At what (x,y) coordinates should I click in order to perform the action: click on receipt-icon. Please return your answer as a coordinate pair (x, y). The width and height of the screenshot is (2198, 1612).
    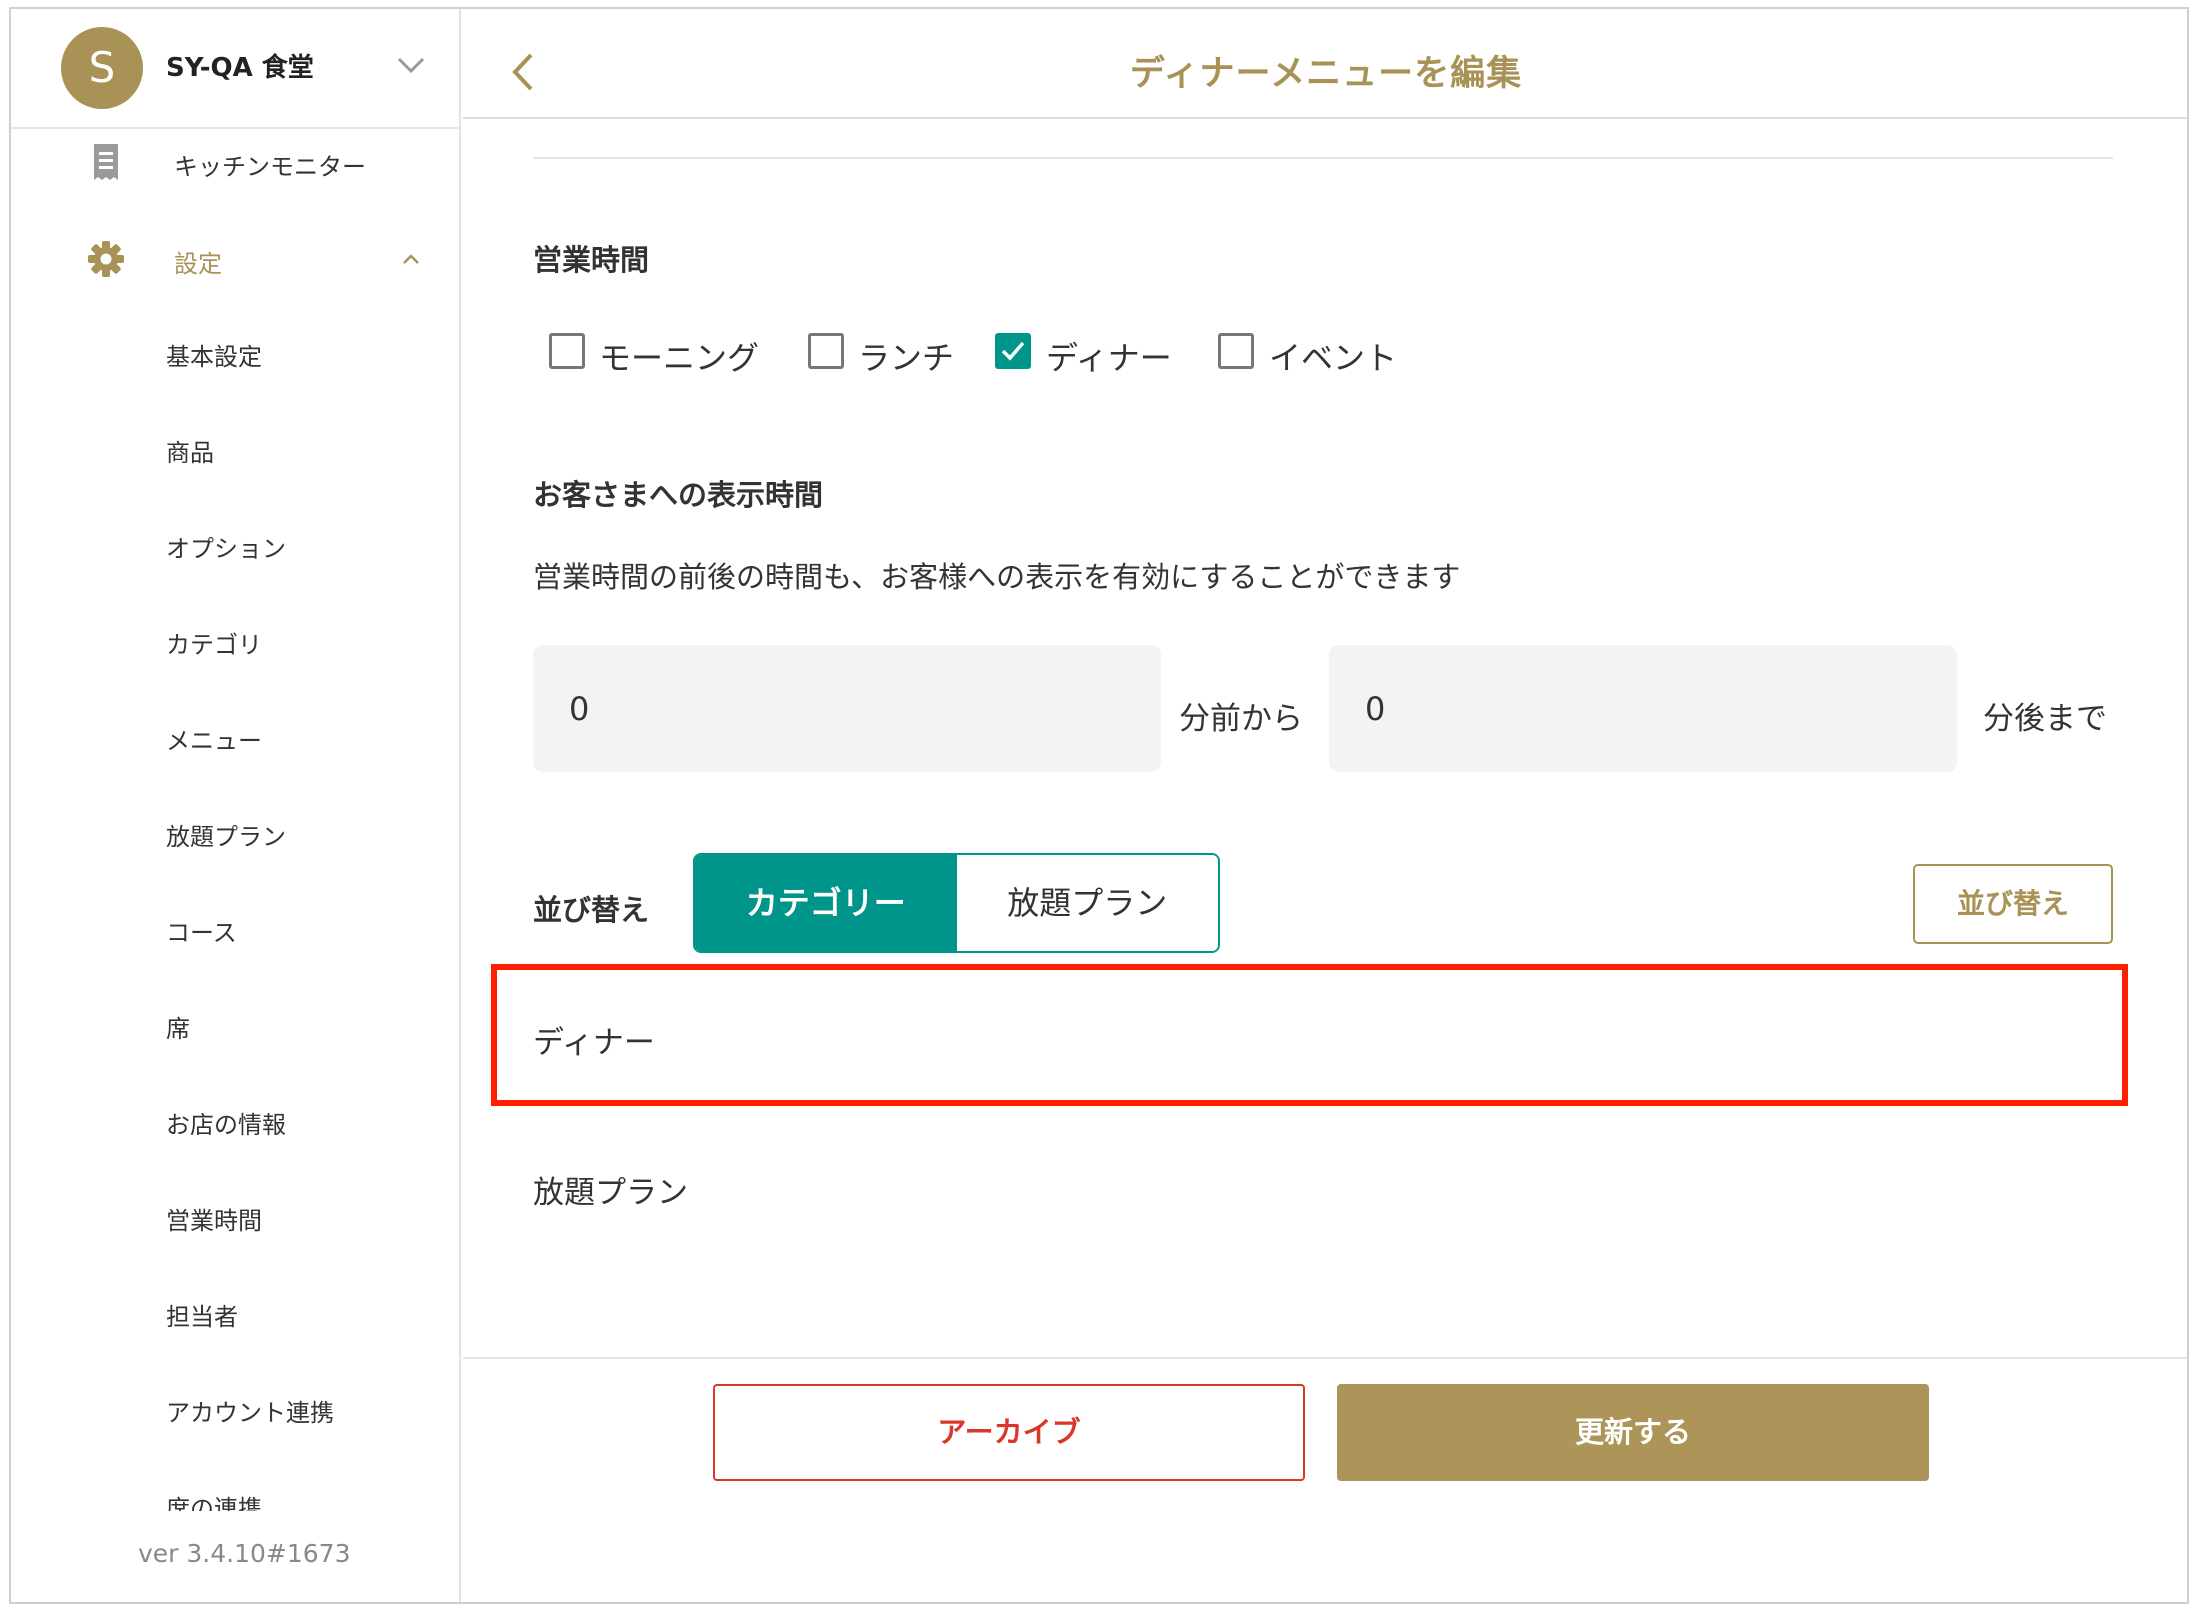
    Looking at the image, I should click on (106, 162).